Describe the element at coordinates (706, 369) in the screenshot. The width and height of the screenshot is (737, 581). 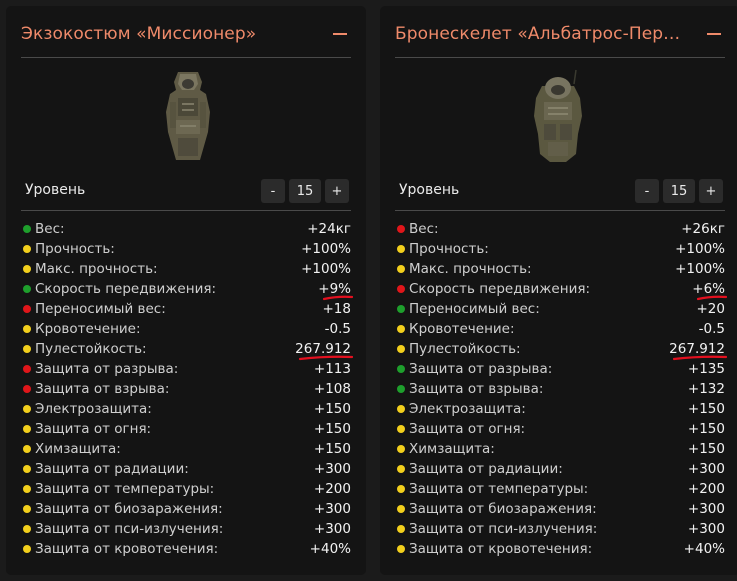
I see `stat-value: +135` at that location.